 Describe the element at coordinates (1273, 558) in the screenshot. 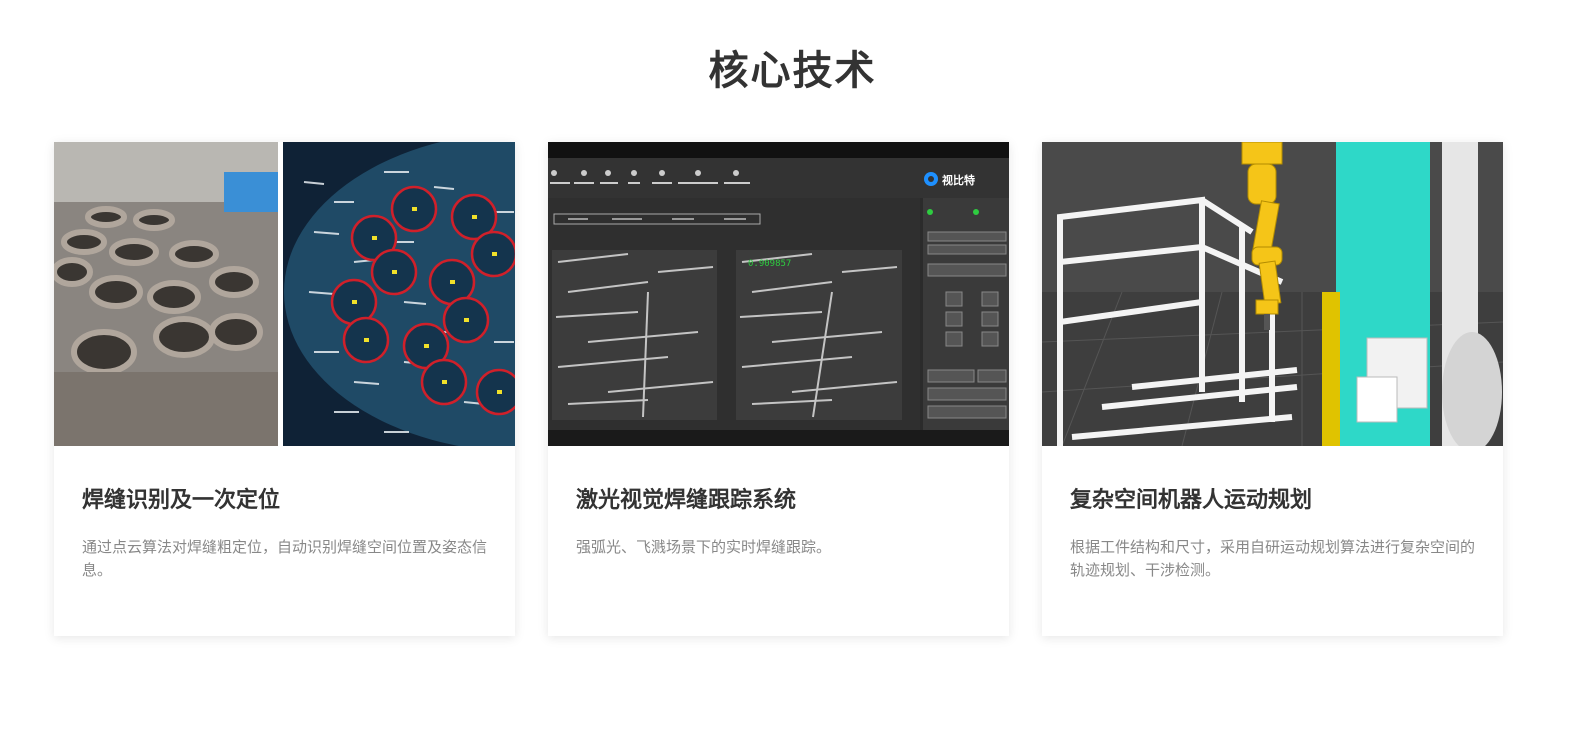

I see `card-description: 根据工件结构和尺寸，采用自研运动规划算法进行复杂空间的轨迹规划、干涉检测。` at that location.